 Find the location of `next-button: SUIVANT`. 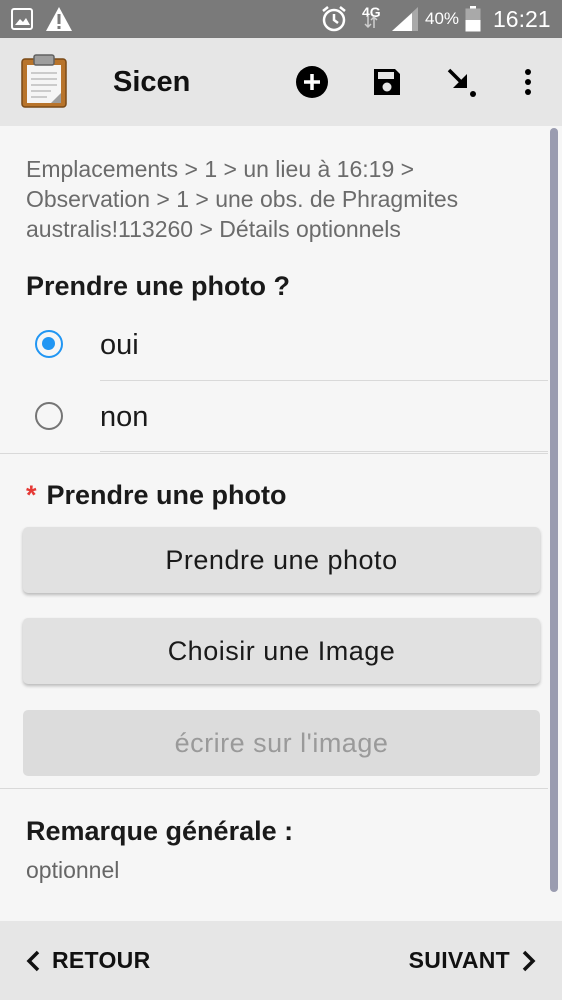

next-button: SUIVANT is located at coordinates (473, 960).